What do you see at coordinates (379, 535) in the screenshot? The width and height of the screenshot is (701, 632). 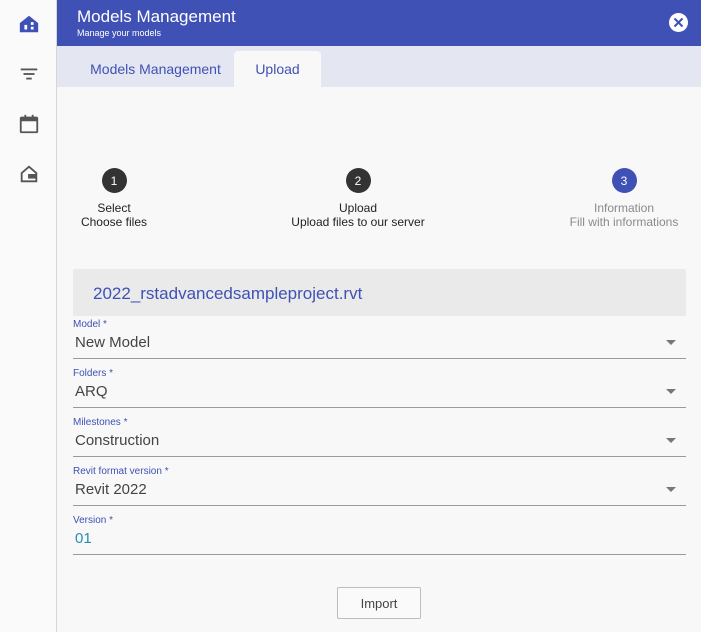 I see `version-input: Version * 01` at bounding box center [379, 535].